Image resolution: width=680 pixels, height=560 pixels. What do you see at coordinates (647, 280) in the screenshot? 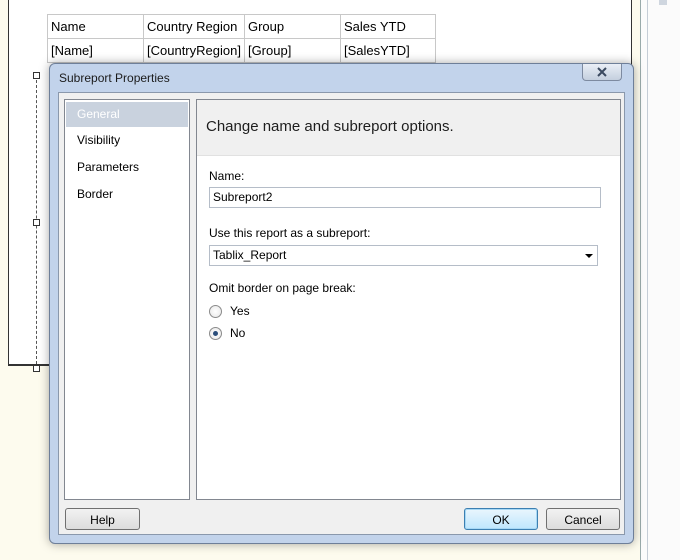
I see `side-panel-divider` at bounding box center [647, 280].